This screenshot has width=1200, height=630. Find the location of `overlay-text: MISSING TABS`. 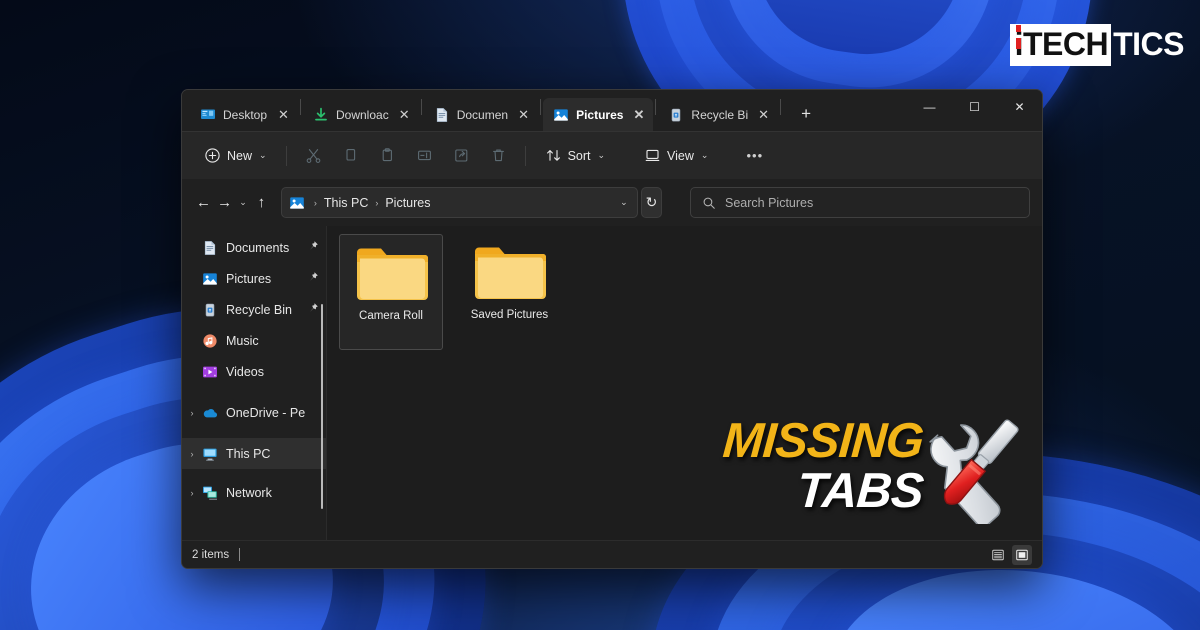

overlay-text: MISSING TABS is located at coordinates (823, 466).